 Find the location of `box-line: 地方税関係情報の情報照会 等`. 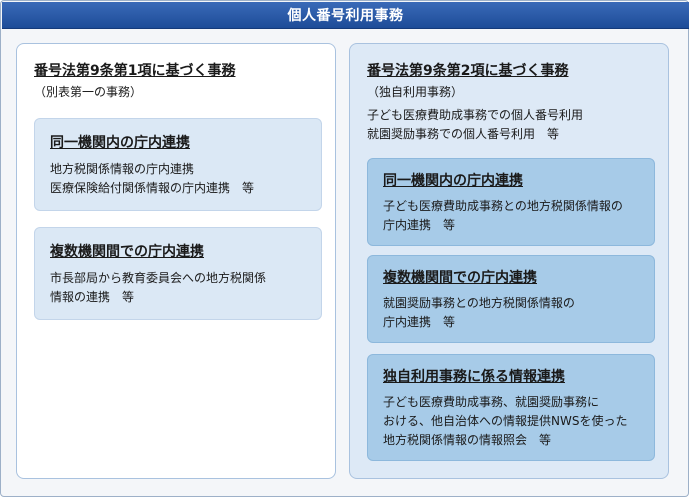

box-line: 地方税関係情報の情報照会 等 is located at coordinates (467, 440).